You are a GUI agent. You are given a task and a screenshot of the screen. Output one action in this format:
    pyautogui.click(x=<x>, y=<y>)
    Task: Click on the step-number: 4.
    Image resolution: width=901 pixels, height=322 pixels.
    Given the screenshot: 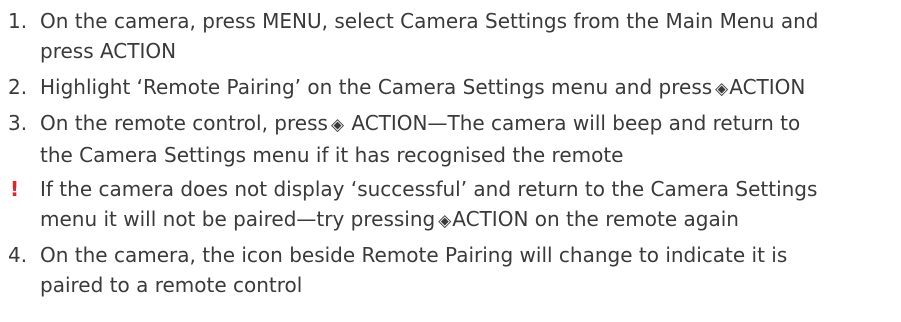 What is the action you would take?
    pyautogui.click(x=18, y=255)
    